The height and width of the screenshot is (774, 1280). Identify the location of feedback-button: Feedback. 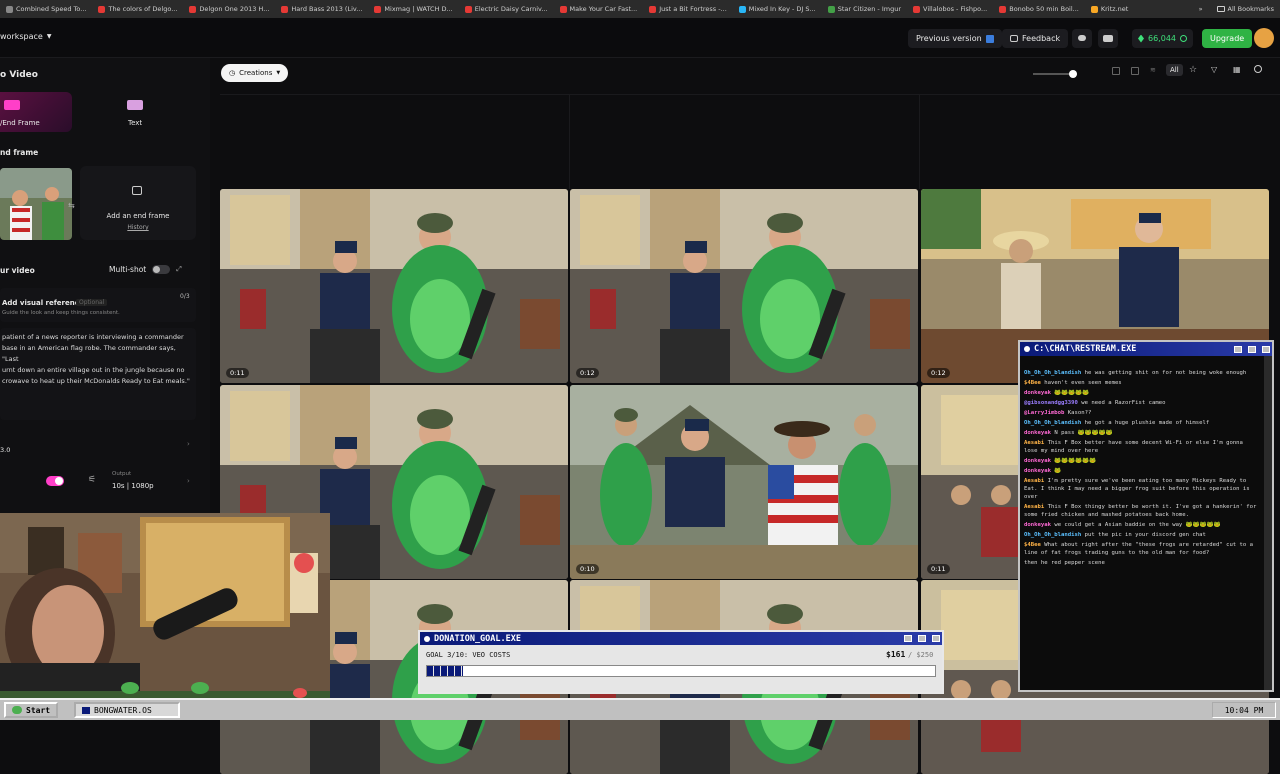
(1035, 38).